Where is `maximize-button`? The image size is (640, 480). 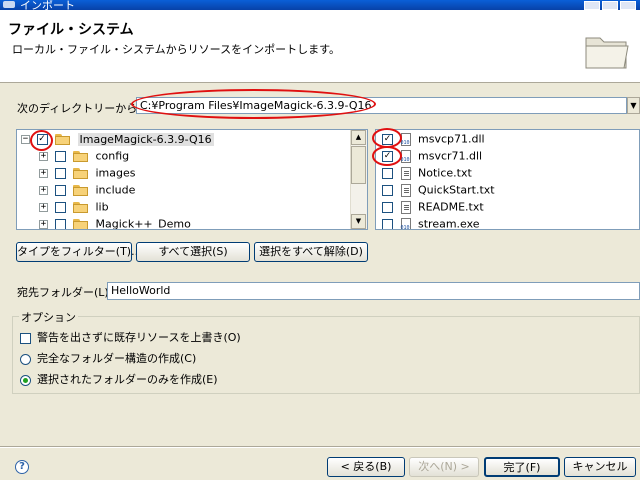
maximize-button is located at coordinates (610, 5).